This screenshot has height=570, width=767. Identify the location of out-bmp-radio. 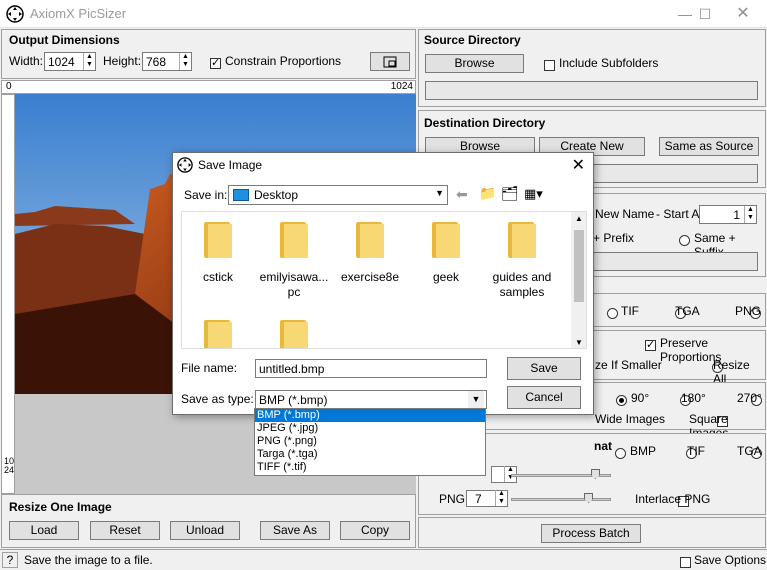
(620, 454).